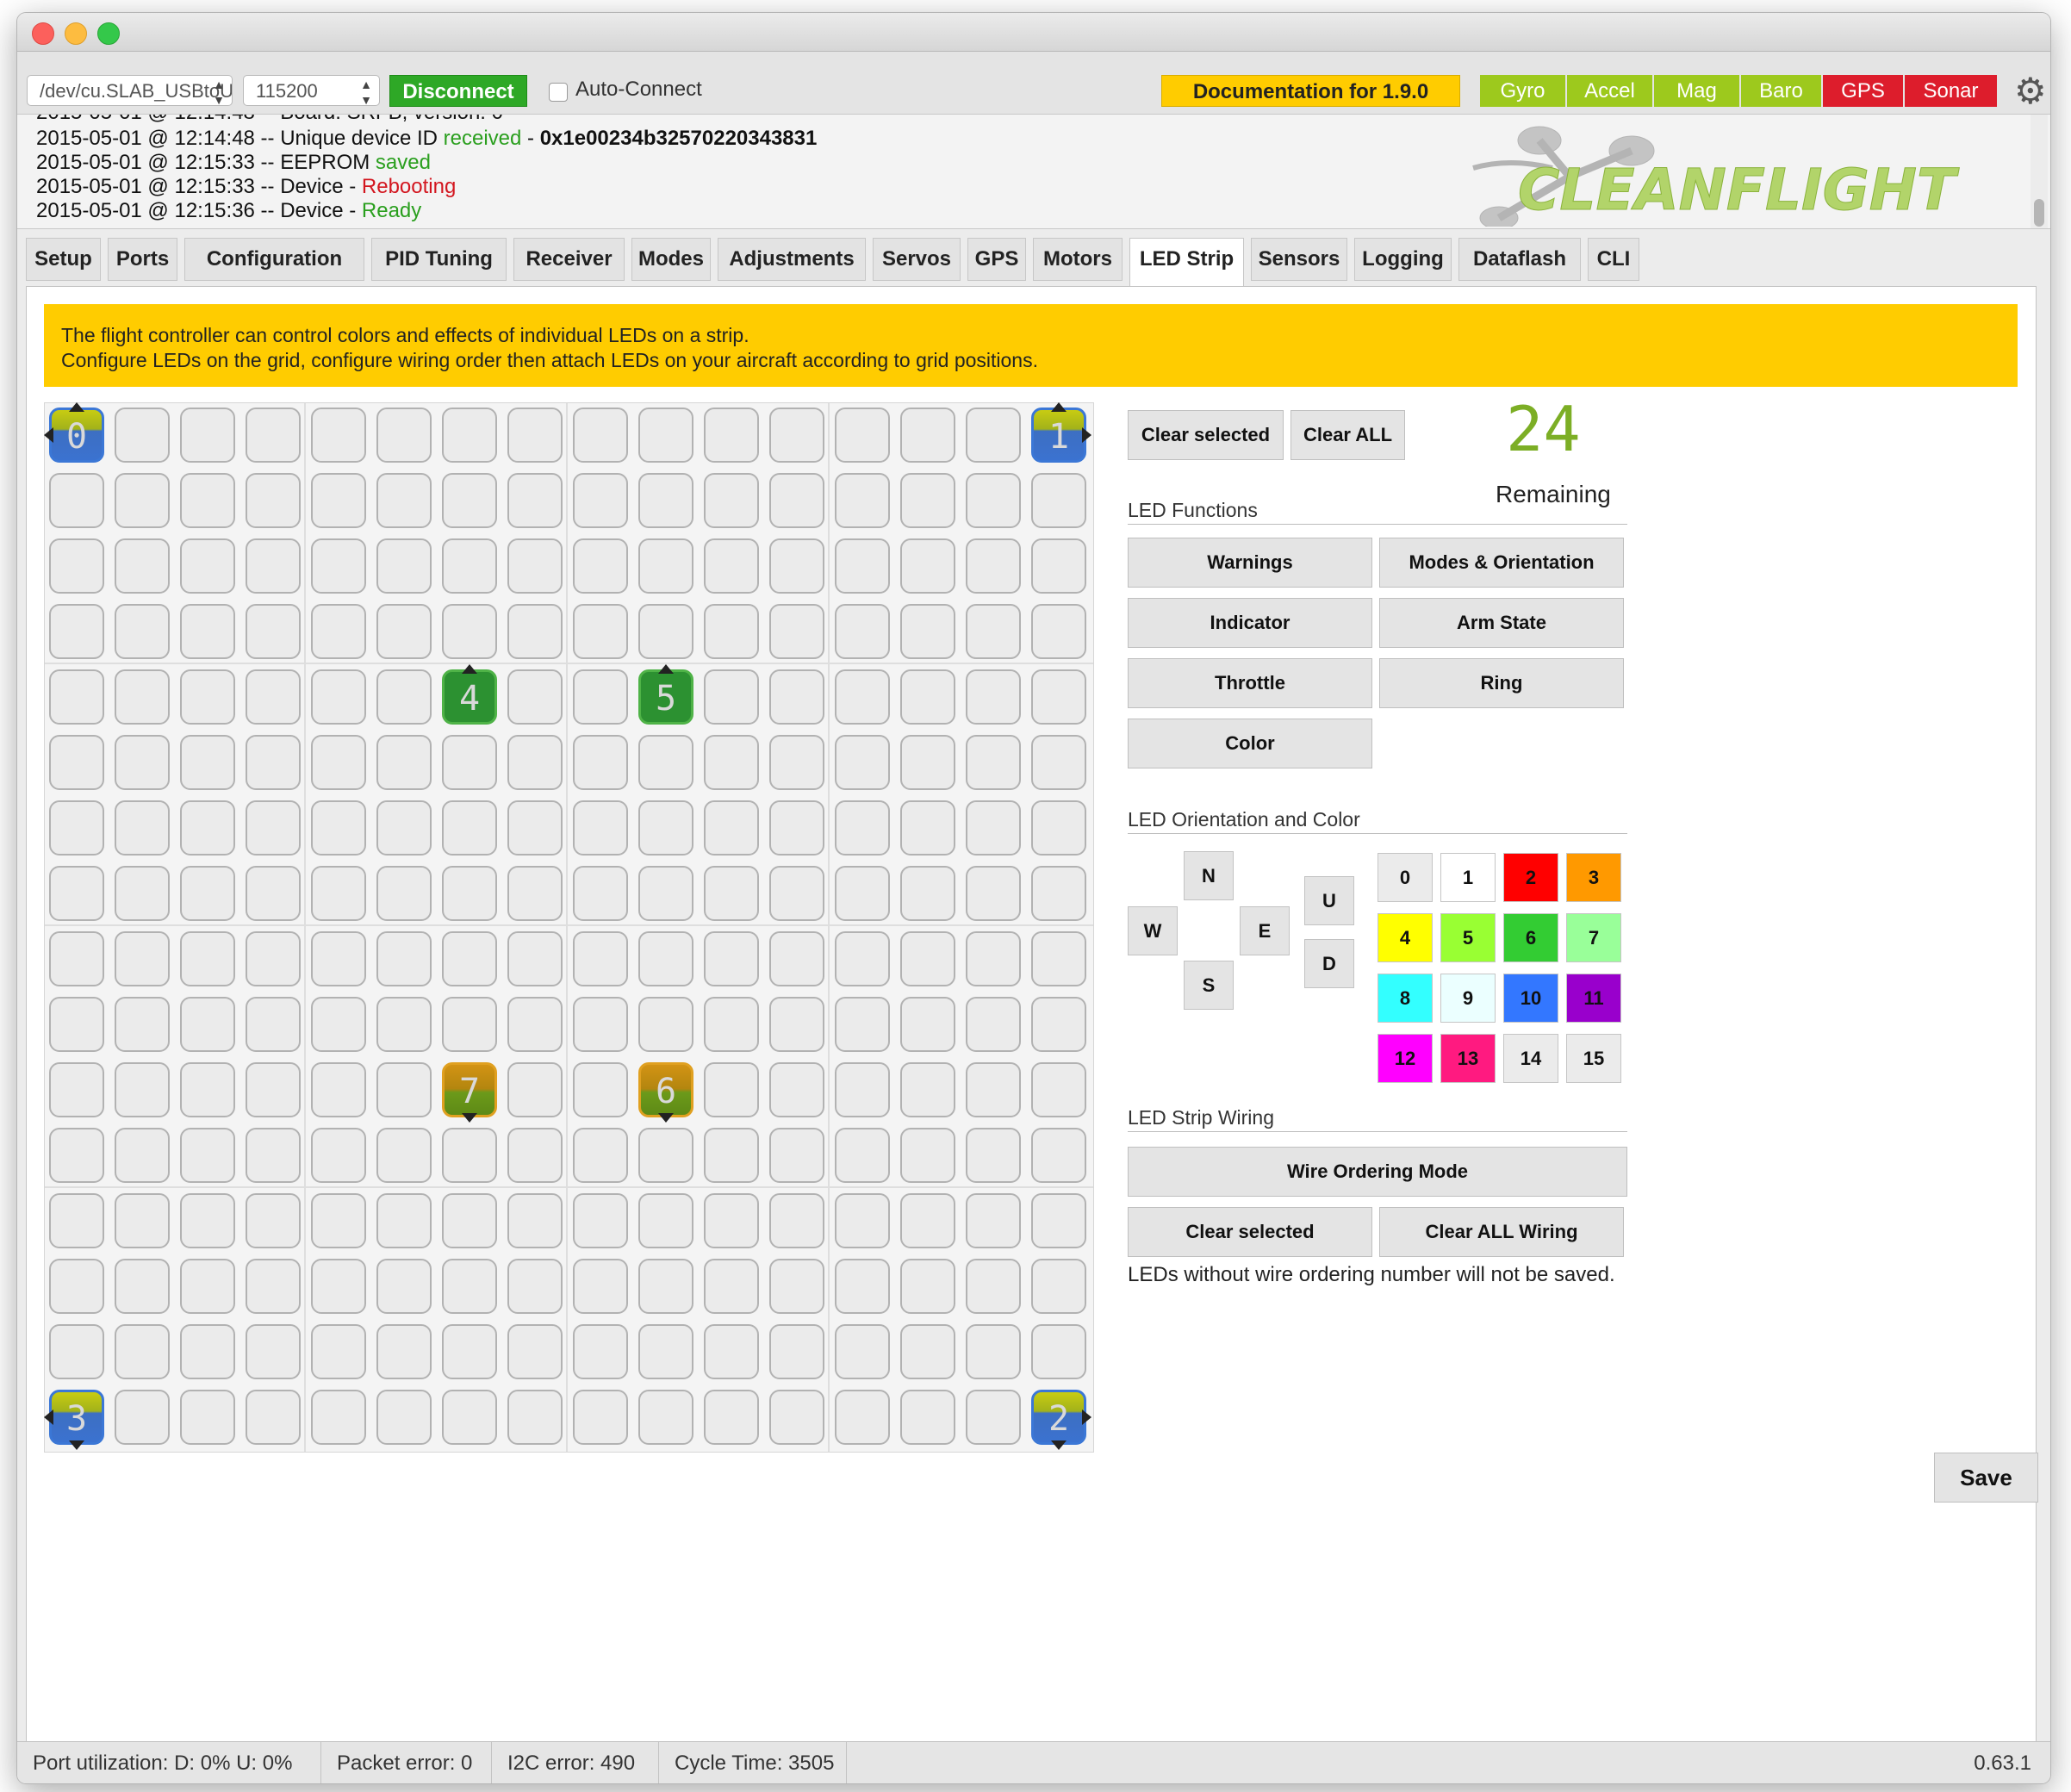 Image resolution: width=2071 pixels, height=1792 pixels. Describe the element at coordinates (469, 697) in the screenshot. I see `led-cell-4: 4` at that location.